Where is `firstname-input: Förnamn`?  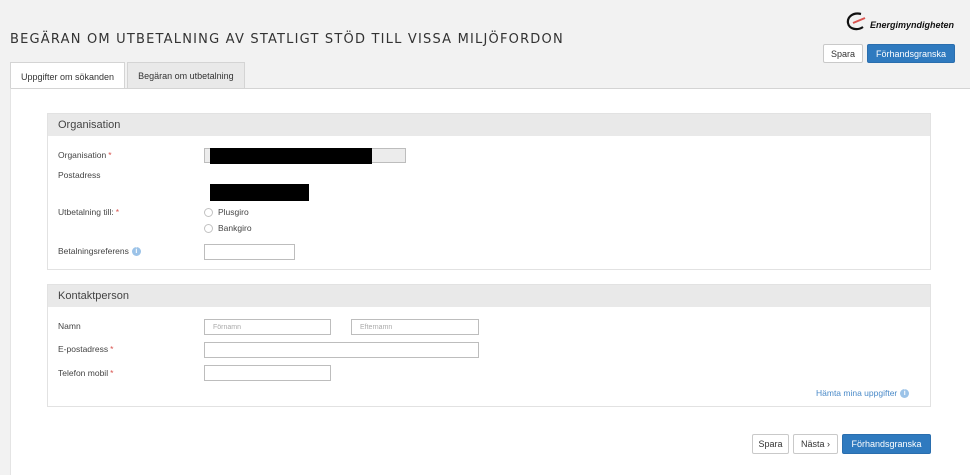 firstname-input: Förnamn is located at coordinates (267, 327).